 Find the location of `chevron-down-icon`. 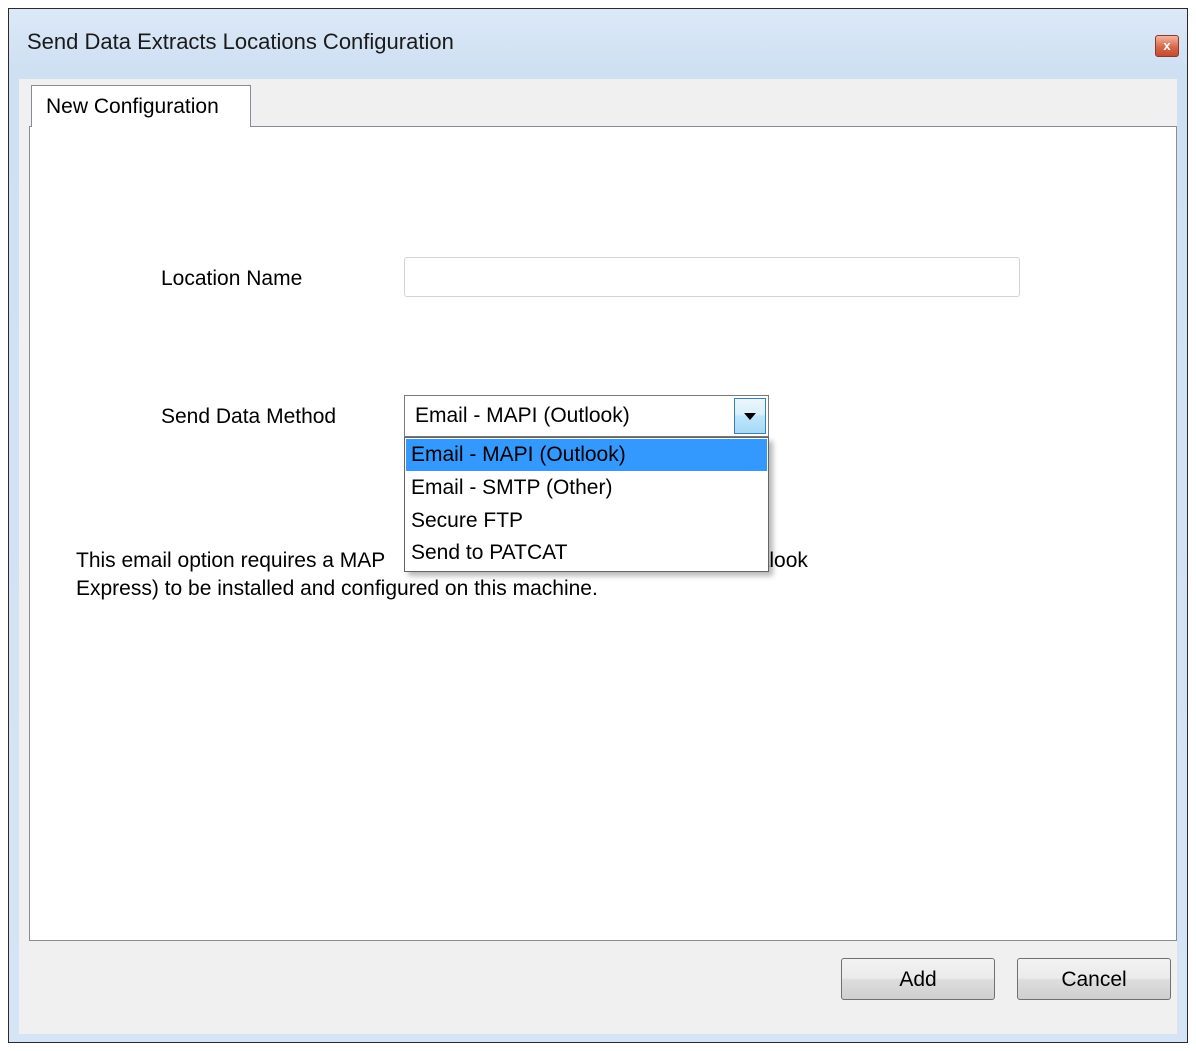

chevron-down-icon is located at coordinates (750, 416).